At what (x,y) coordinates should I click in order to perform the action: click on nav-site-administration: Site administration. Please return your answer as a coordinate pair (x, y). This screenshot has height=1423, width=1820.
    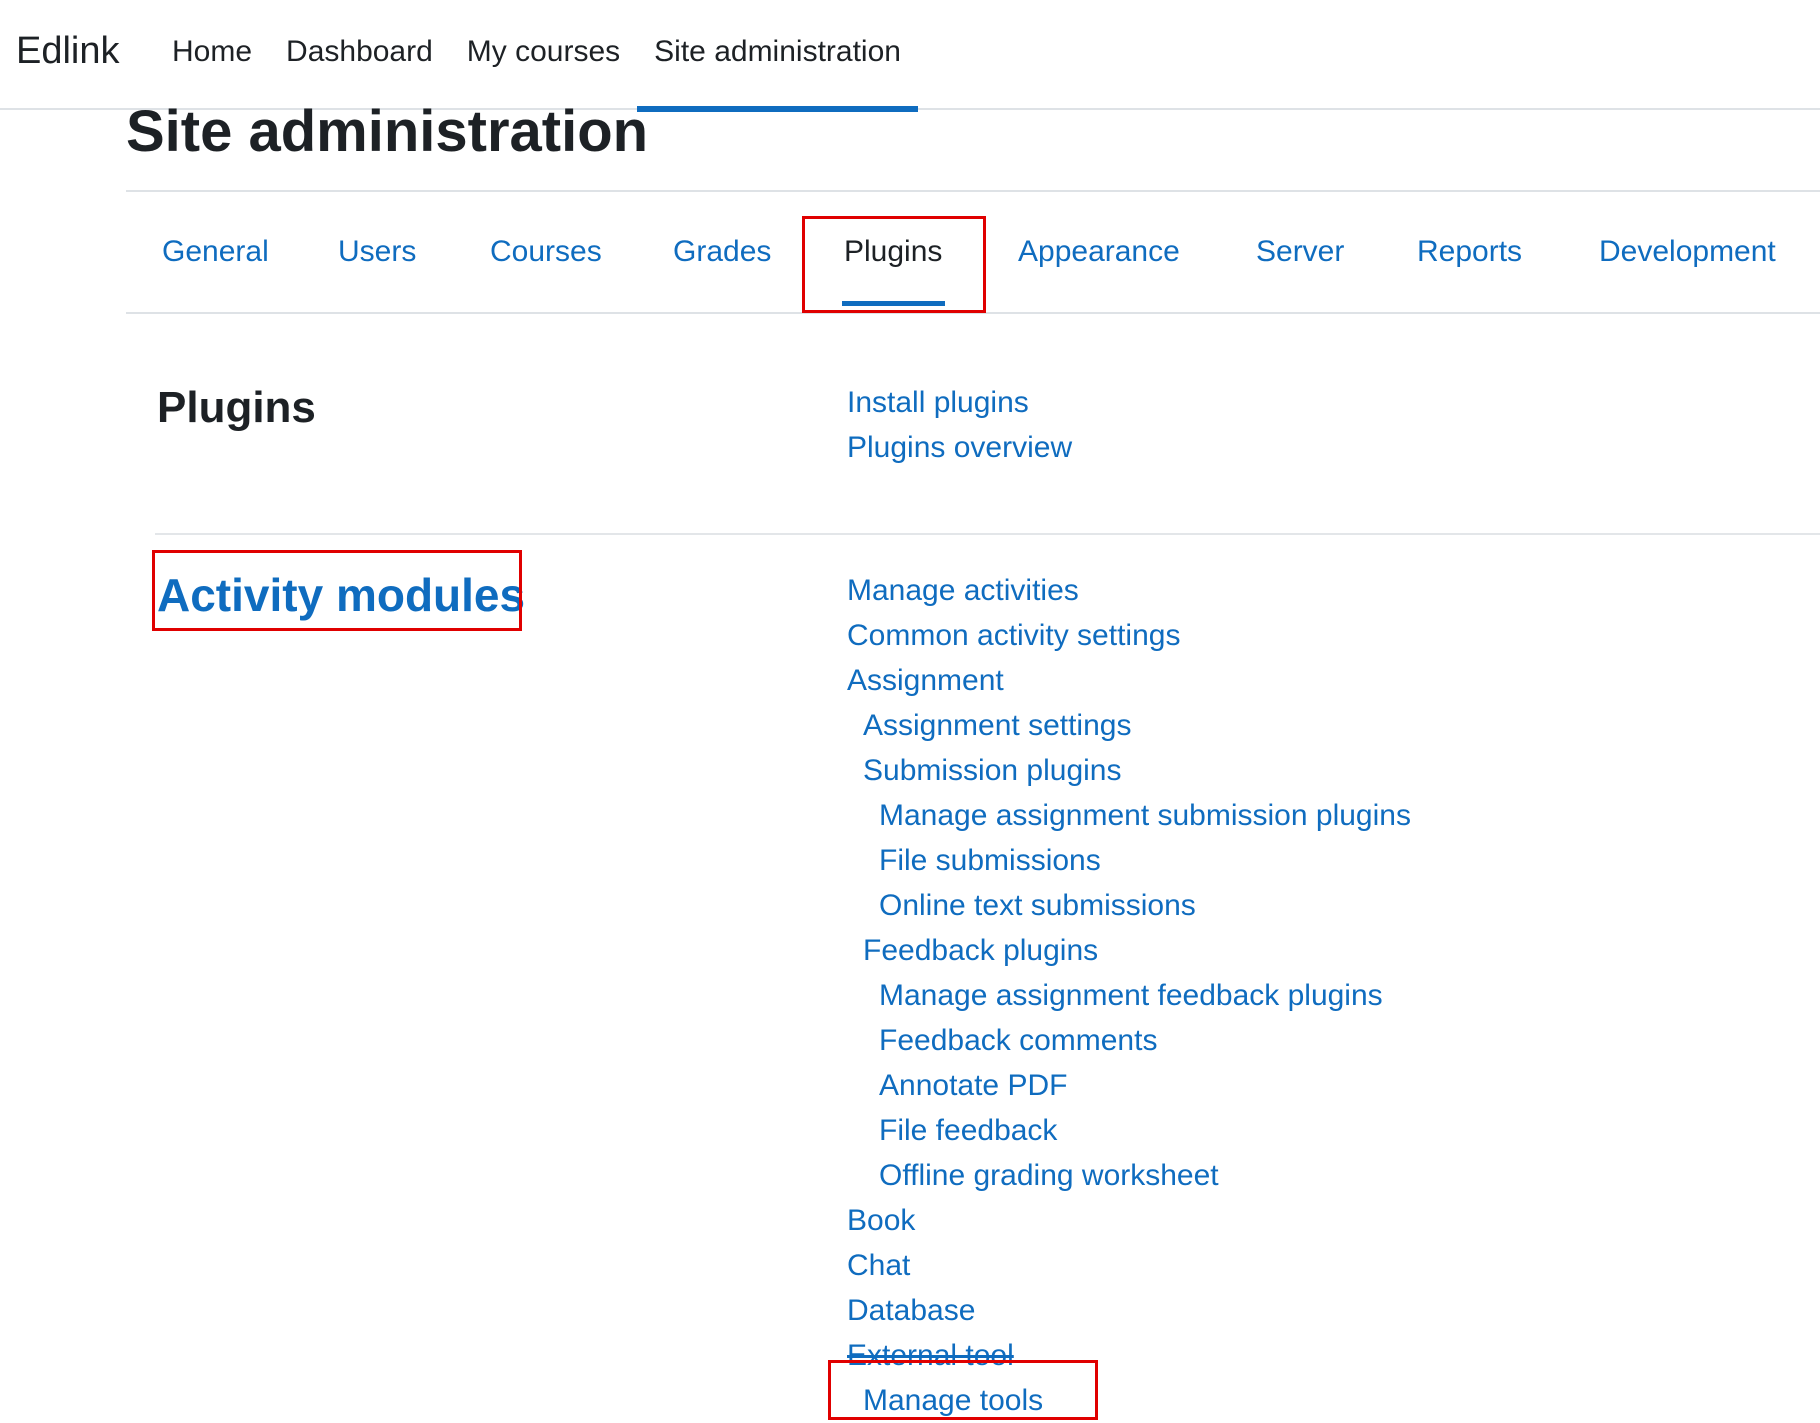
    Looking at the image, I should click on (777, 56).